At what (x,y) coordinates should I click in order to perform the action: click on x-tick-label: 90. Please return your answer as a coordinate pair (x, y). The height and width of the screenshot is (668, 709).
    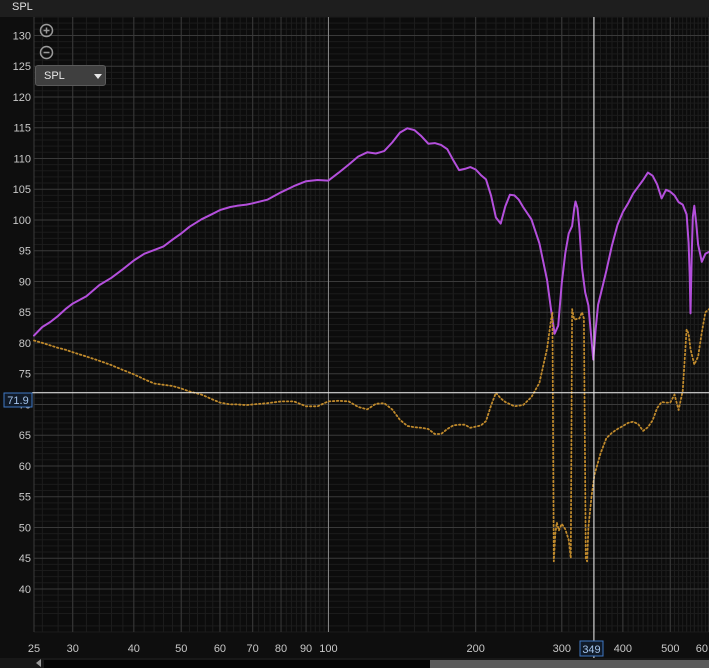
    Looking at the image, I should click on (306, 649).